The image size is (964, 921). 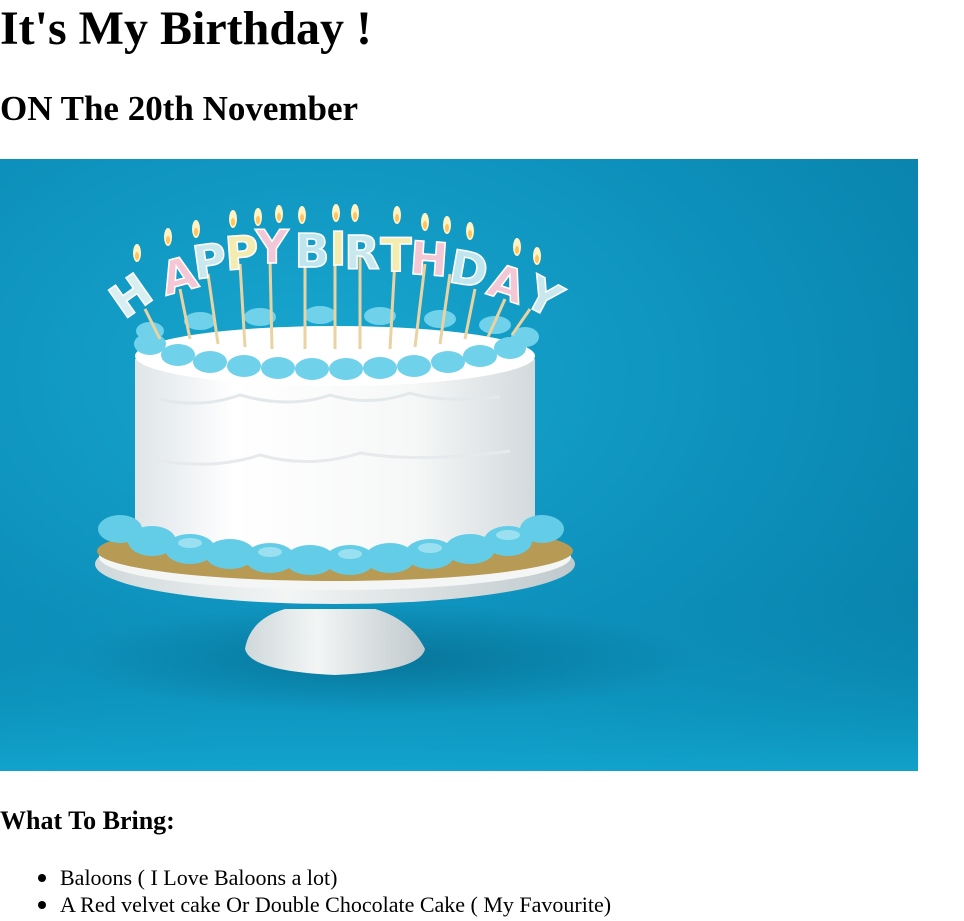 What do you see at coordinates (429, 259) in the screenshot?
I see `candle-letter: H` at bounding box center [429, 259].